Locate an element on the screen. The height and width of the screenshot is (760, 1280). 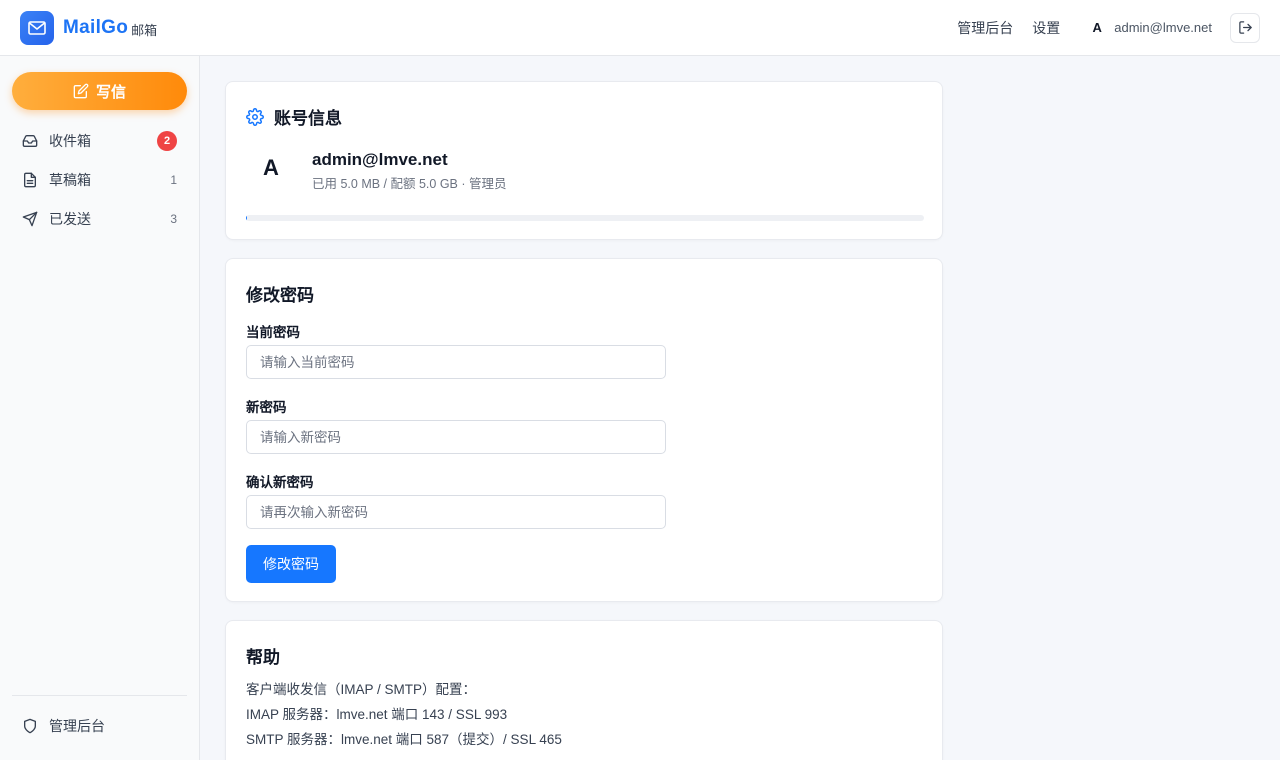
help-line: SMTP 服务器：lmve.net 端口 587（提交）/ SSL 465 is located at coordinates (404, 739).